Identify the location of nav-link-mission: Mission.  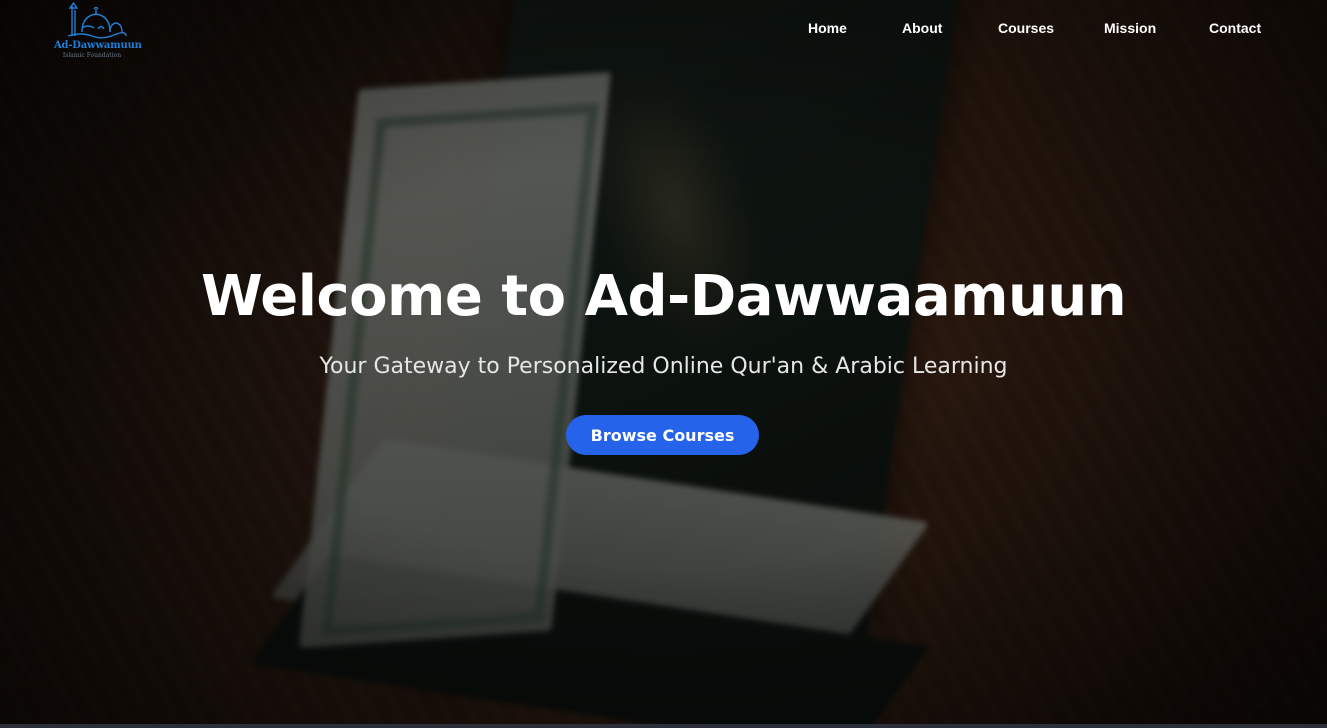
(1130, 28).